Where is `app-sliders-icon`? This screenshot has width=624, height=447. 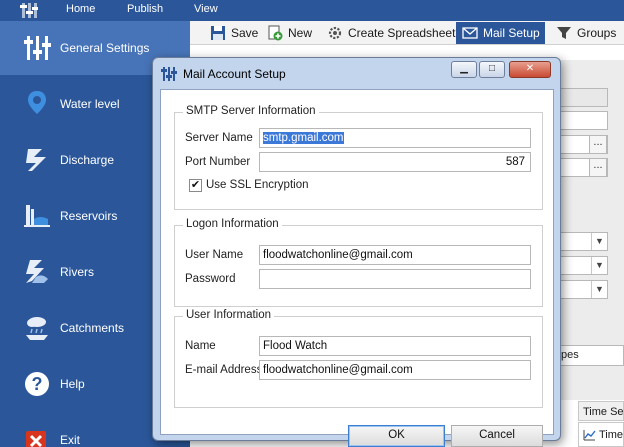
app-sliders-icon is located at coordinates (29, 10).